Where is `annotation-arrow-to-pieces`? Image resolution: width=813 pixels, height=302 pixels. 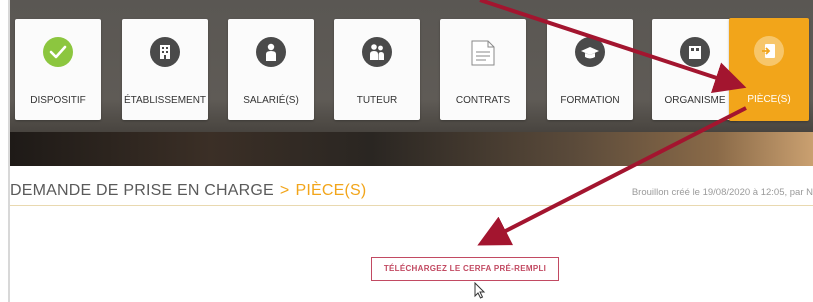 annotation-arrow-to-pieces is located at coordinates (613, 46).